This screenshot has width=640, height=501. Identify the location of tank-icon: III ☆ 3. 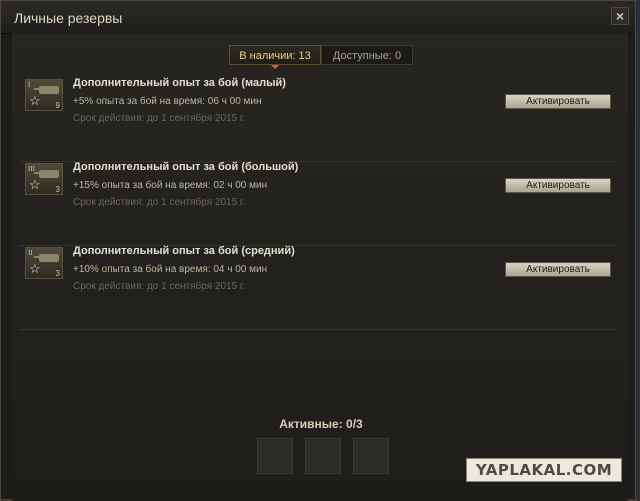
(44, 179).